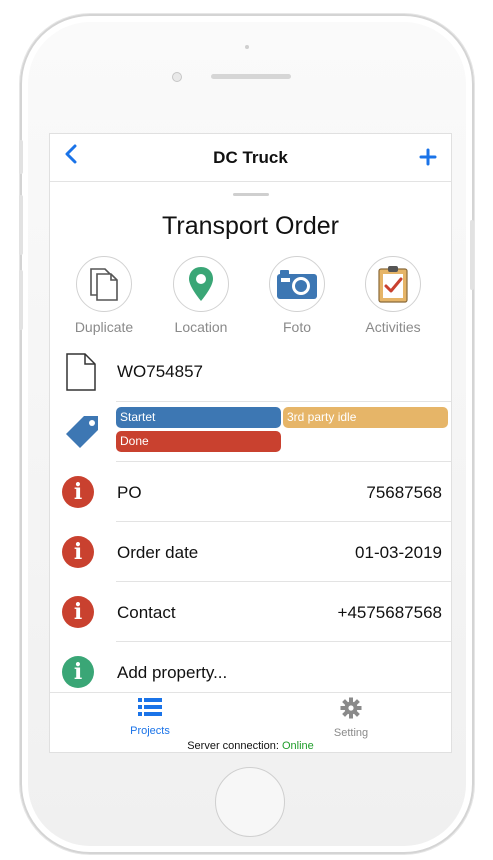  Describe the element at coordinates (21, 225) in the screenshot. I see `volume-up-button` at that location.